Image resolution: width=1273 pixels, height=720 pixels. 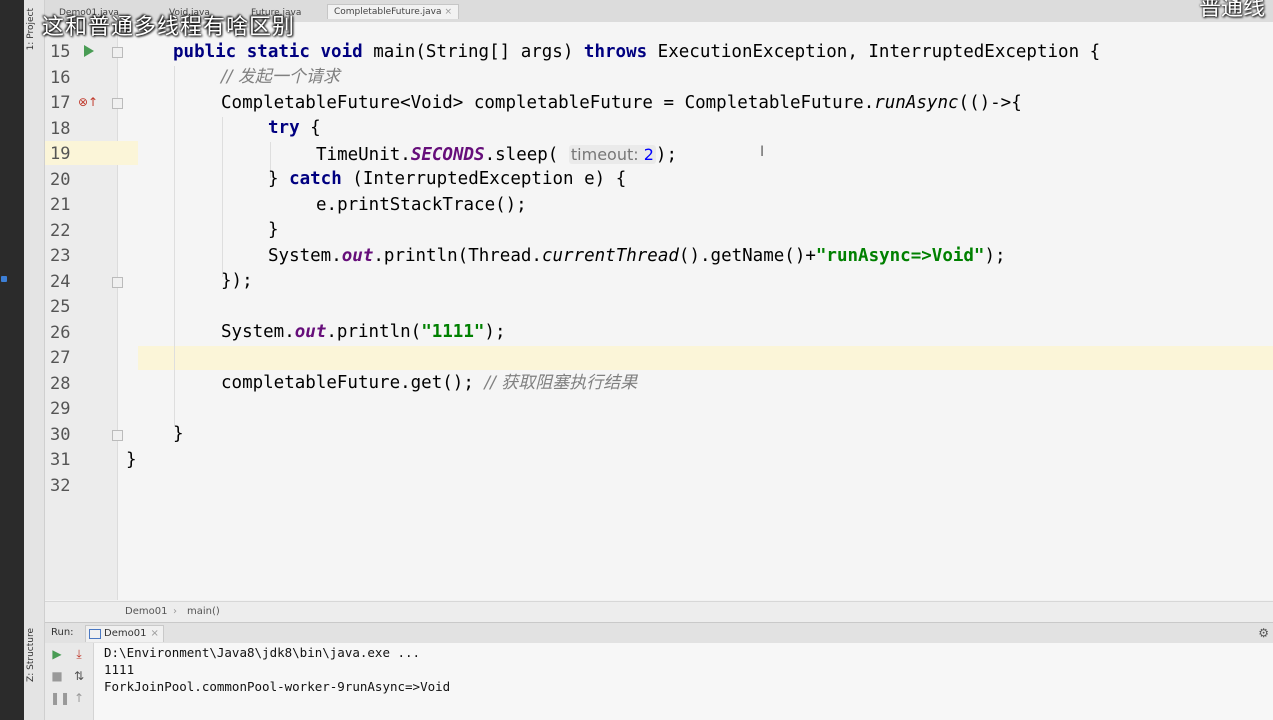 What do you see at coordinates (659, 611) in the screenshot?
I see `breadcrumb: Demo01 › main()` at bounding box center [659, 611].